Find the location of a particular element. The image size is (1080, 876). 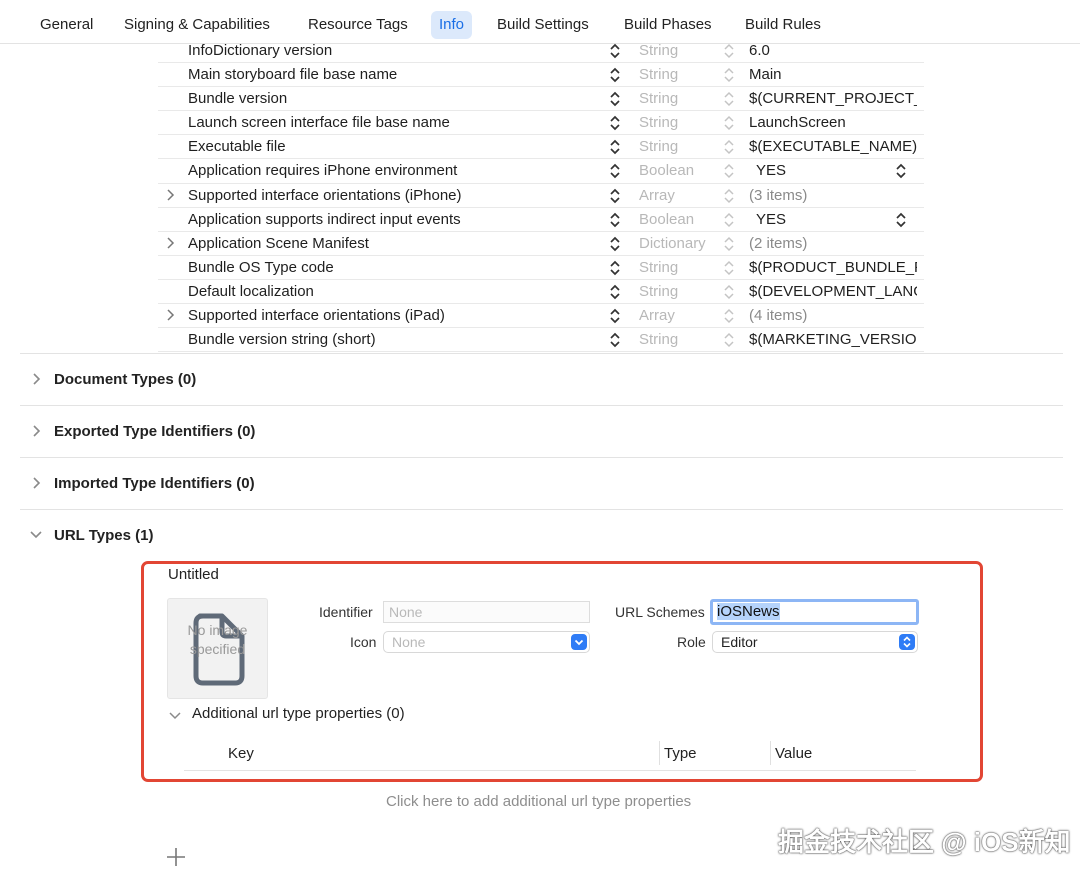

column-header-type: Type is located at coordinates (680, 753).